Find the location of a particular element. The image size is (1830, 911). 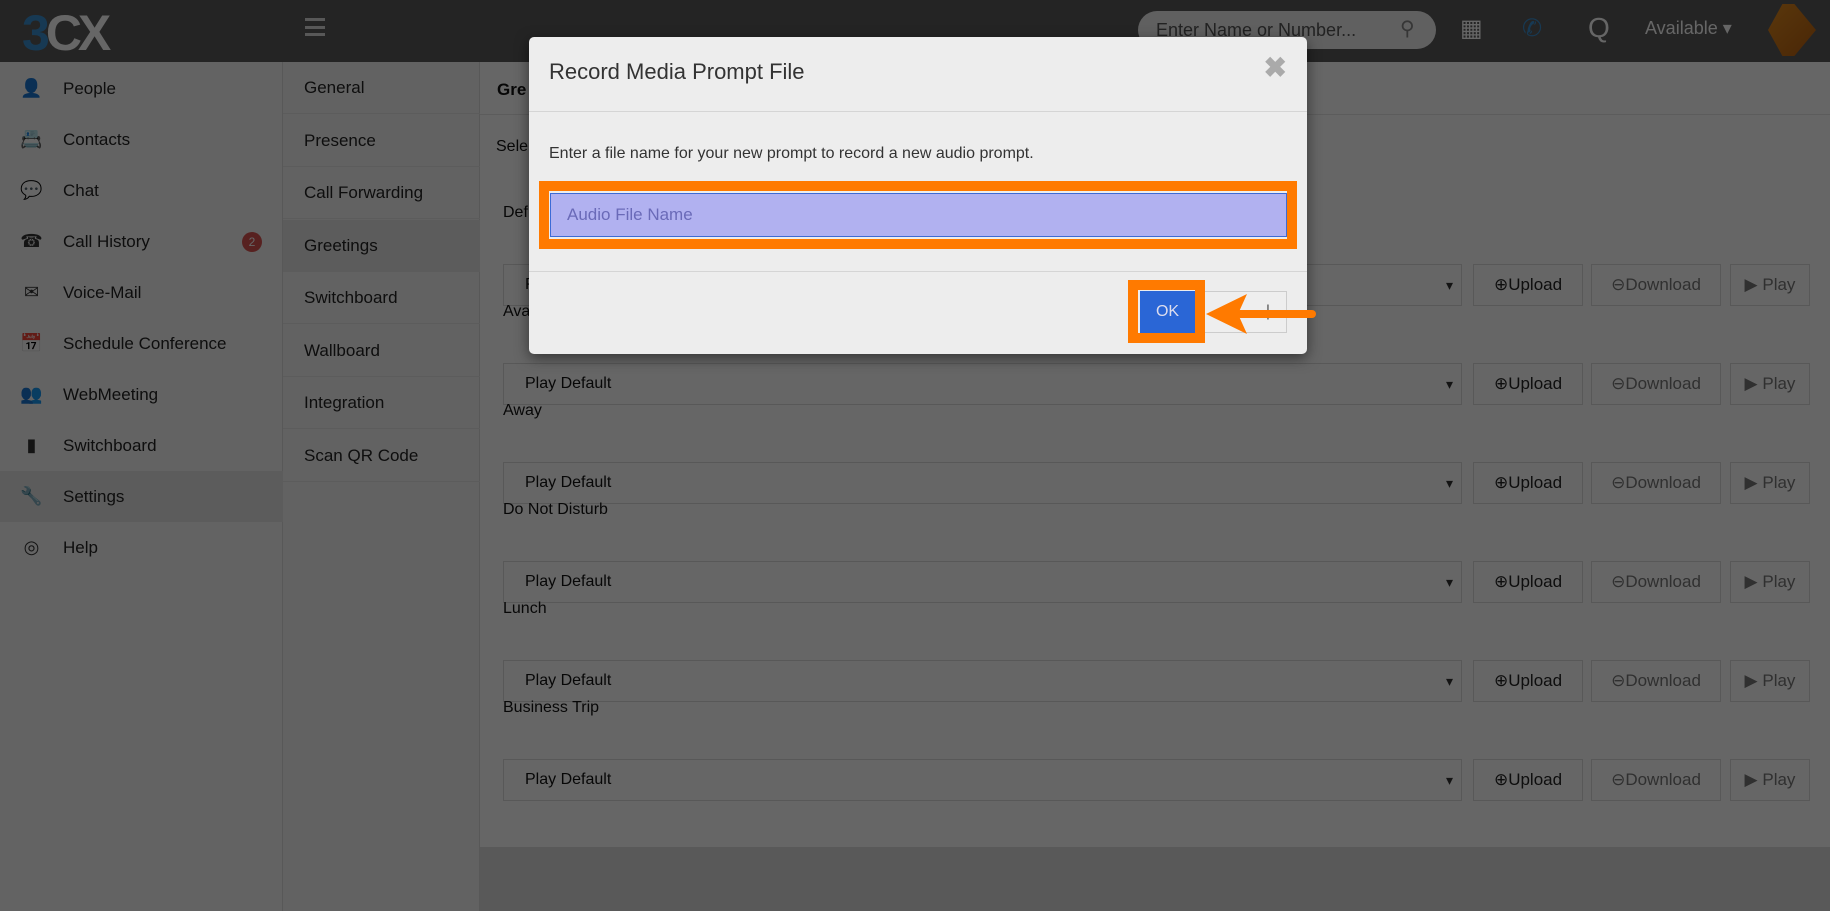

submenu-item-presence: Presence is located at coordinates (381, 141).